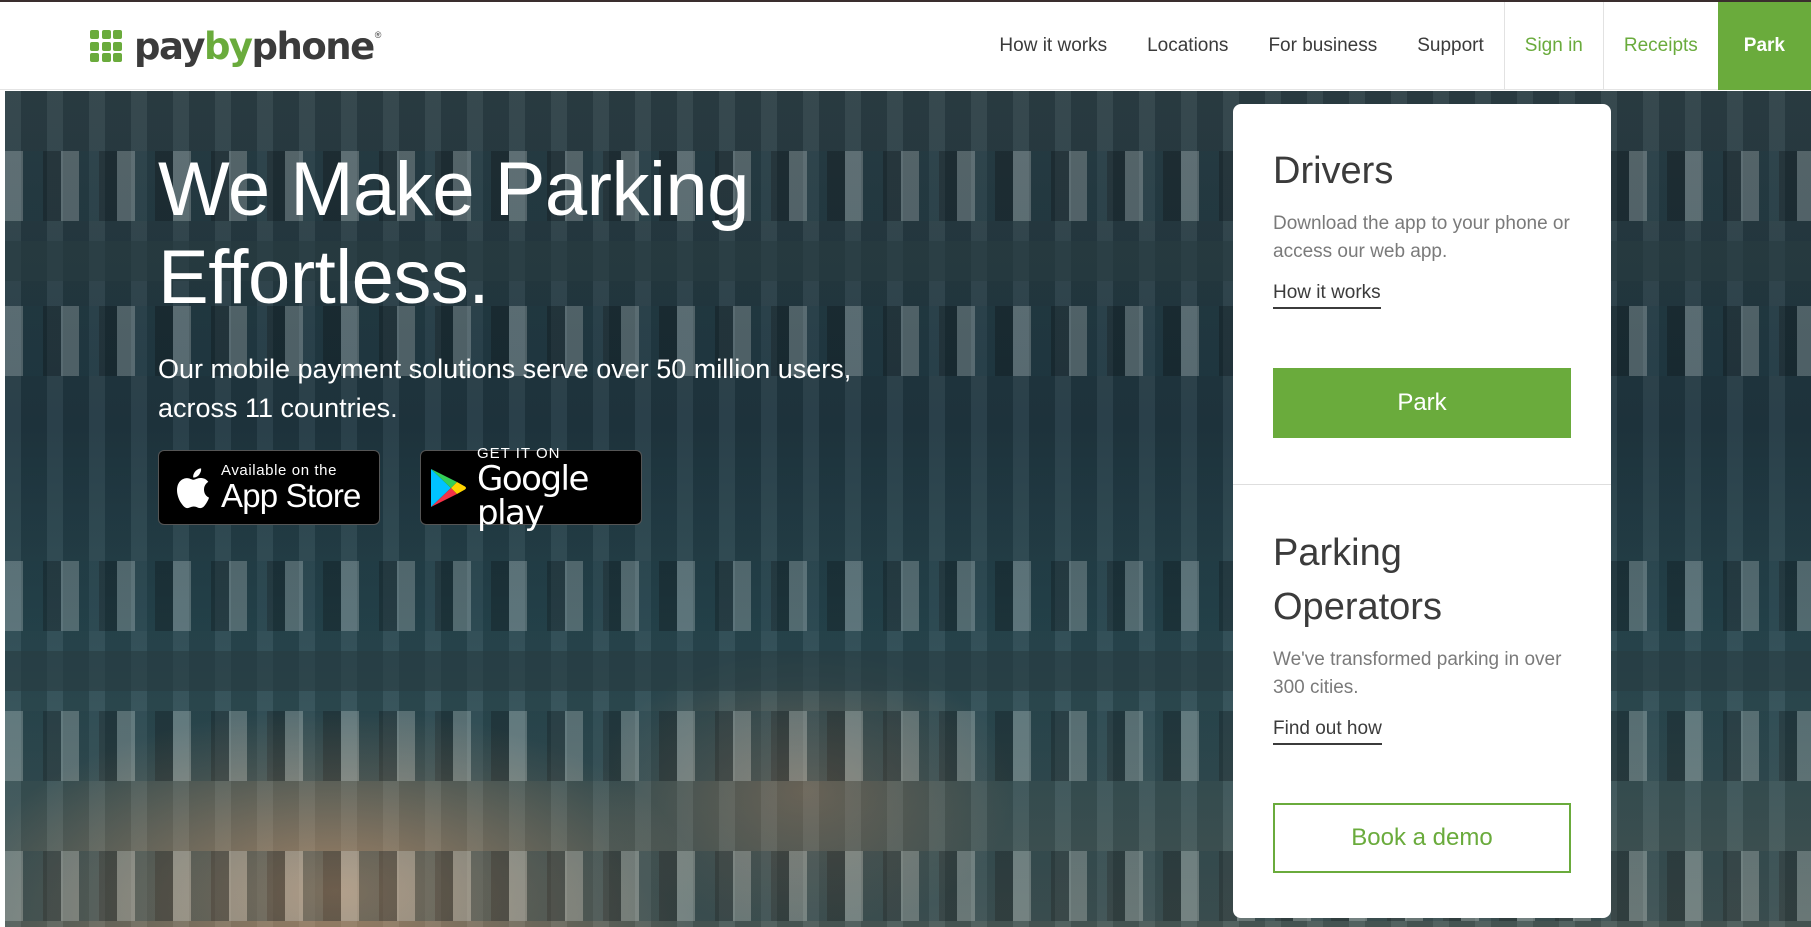  What do you see at coordinates (1327, 731) in the screenshot?
I see `operators-find-out-how-link: Find out how` at bounding box center [1327, 731].